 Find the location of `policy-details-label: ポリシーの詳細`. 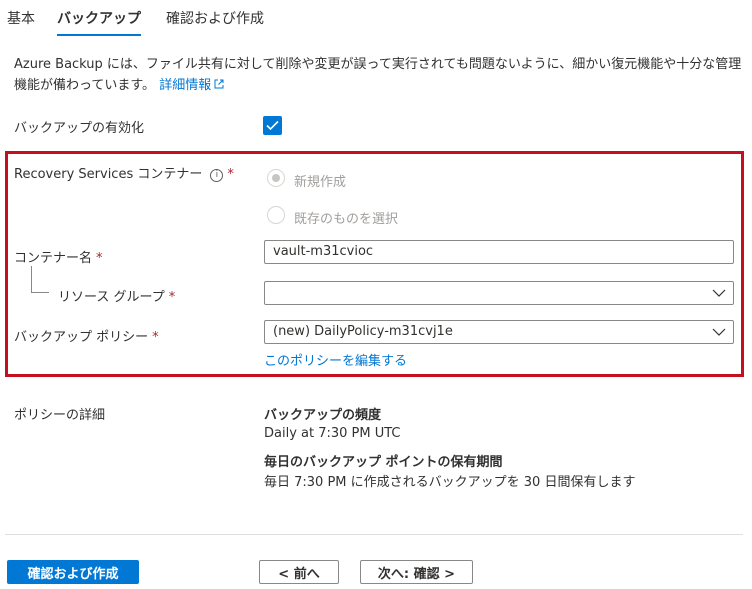

policy-details-label: ポリシーの詳細 is located at coordinates (60, 415).